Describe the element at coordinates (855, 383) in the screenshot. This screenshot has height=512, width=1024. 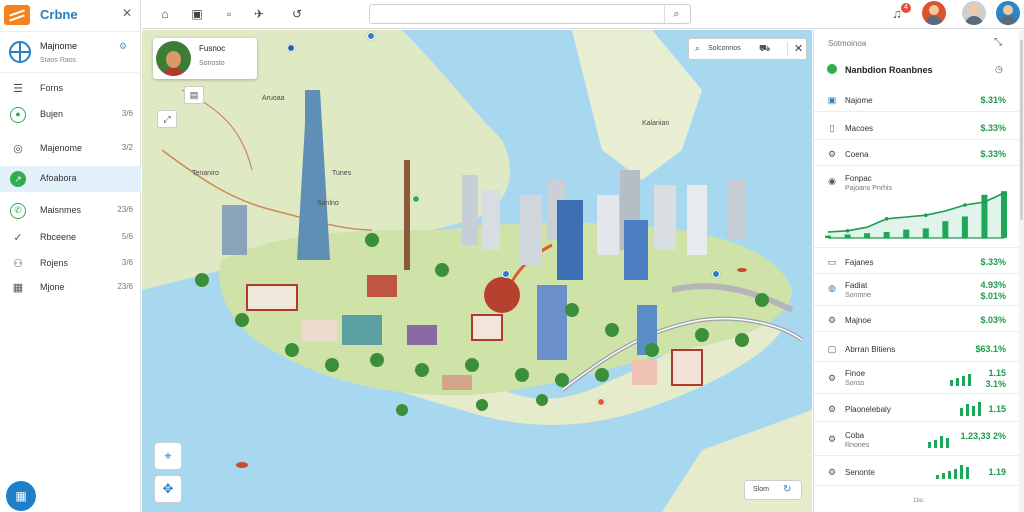
I see `stat-sublabel: Sonss` at that location.